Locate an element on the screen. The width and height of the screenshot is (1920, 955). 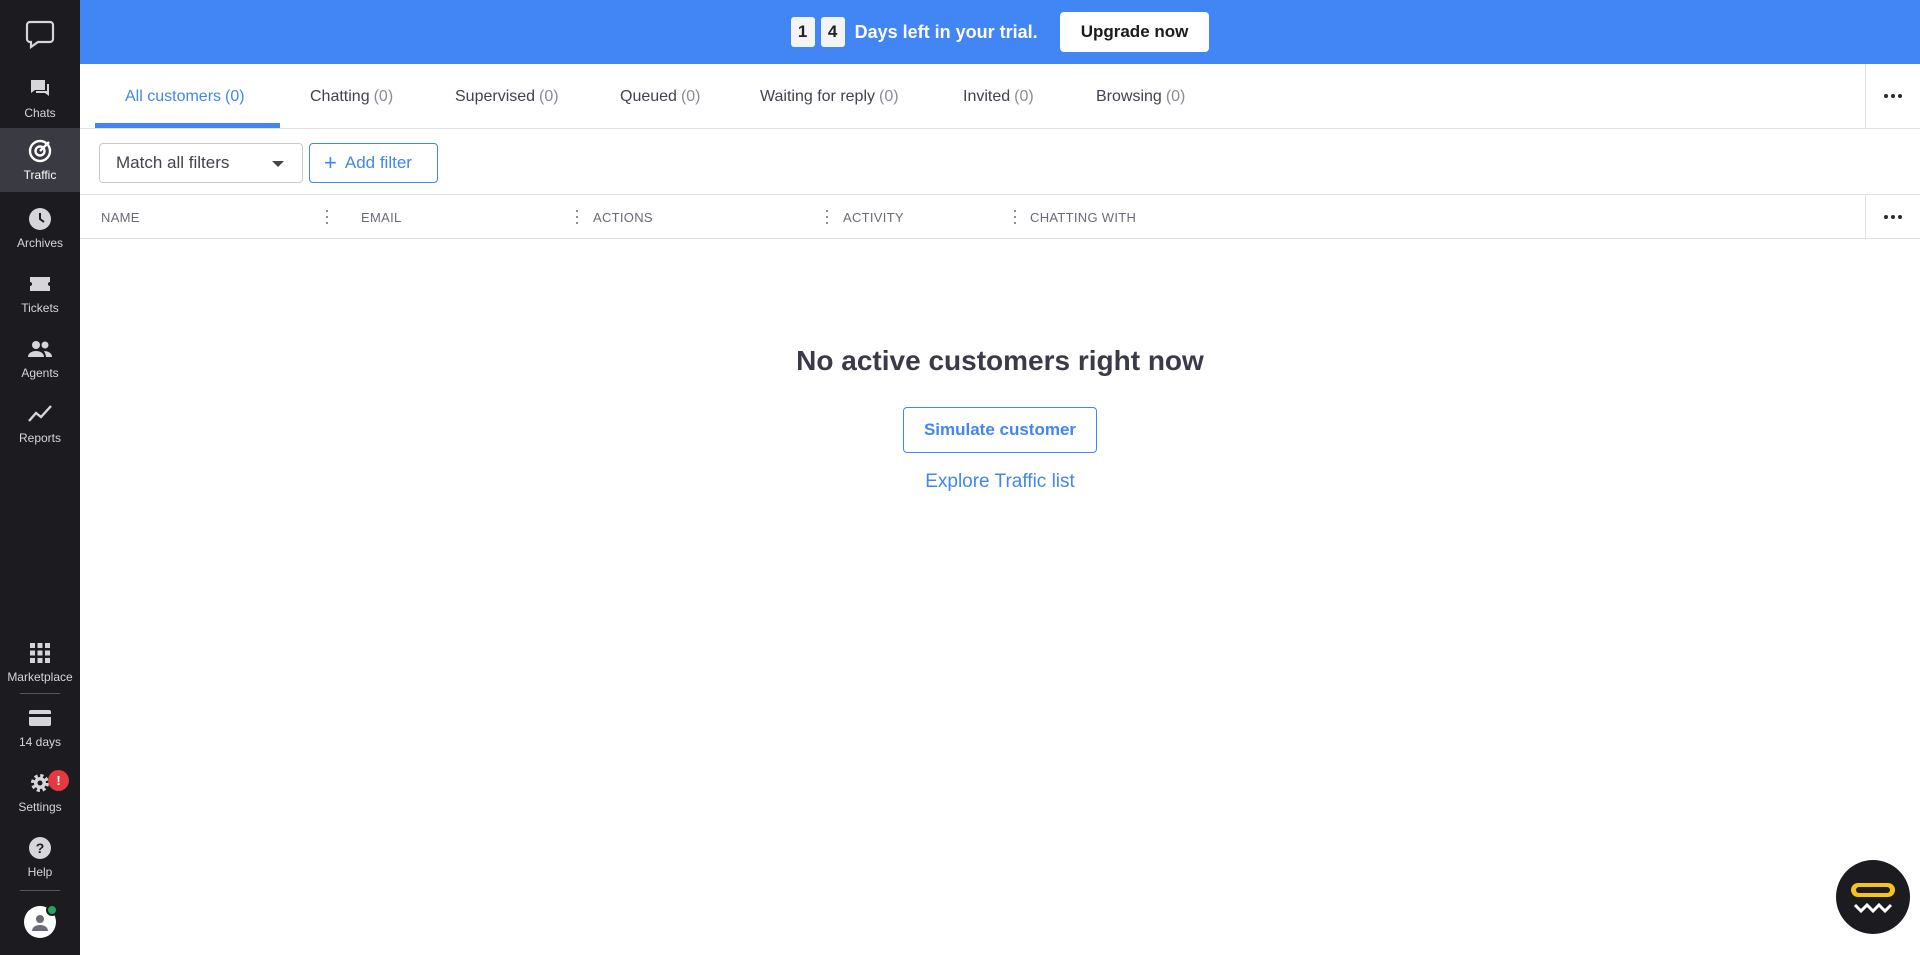
chat-widget-button is located at coordinates (1873, 897).